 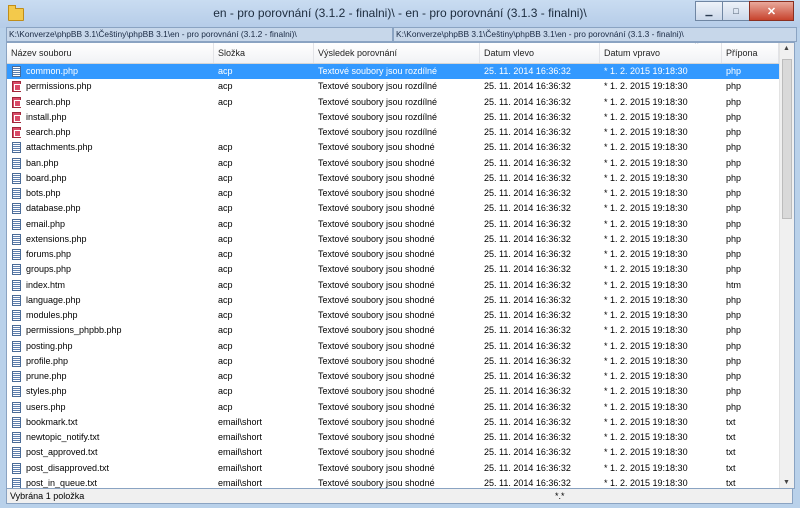 What do you see at coordinates (74, 330) in the screenshot?
I see `file-name-cell: permissions_phpbb.php` at bounding box center [74, 330].